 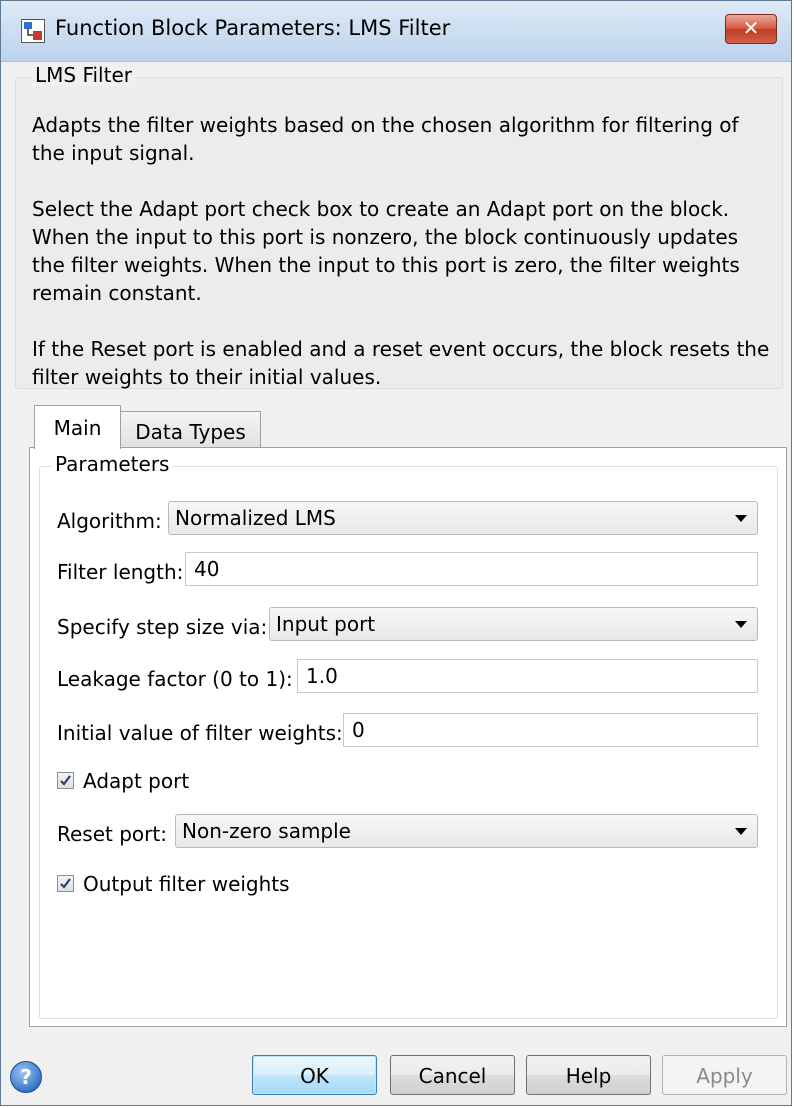 I want to click on filter-length-label: Filter length:, so click(x=120, y=572).